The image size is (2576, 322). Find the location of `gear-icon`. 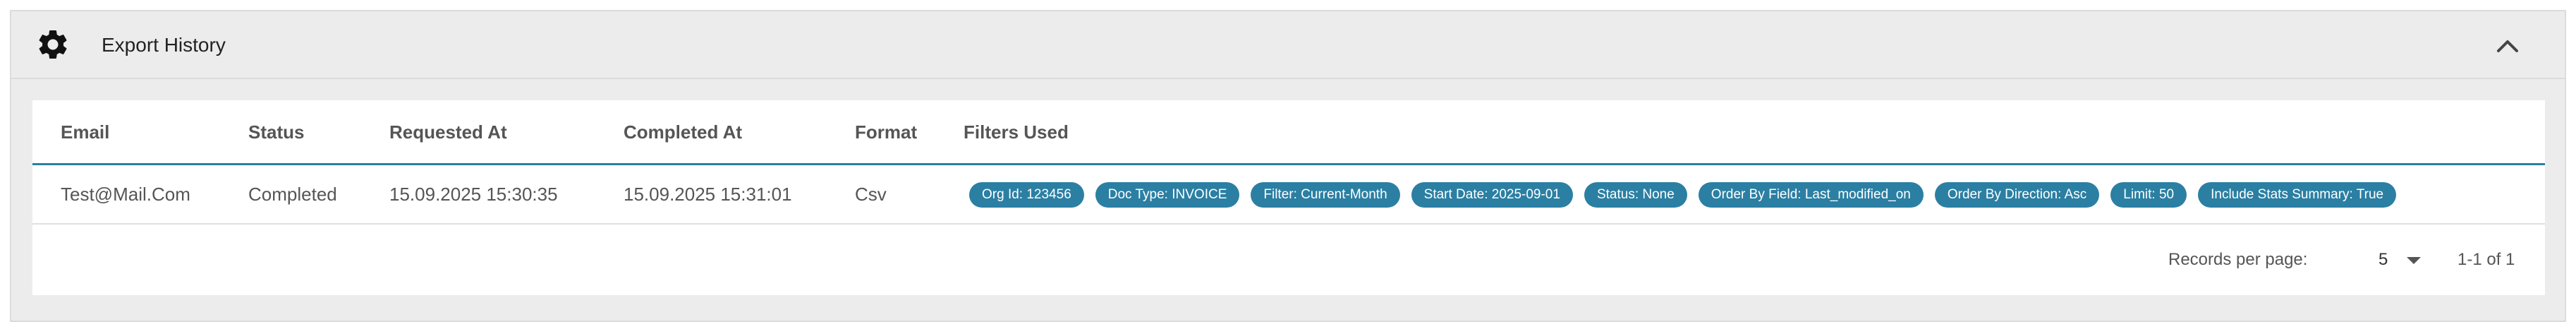

gear-icon is located at coordinates (53, 44).